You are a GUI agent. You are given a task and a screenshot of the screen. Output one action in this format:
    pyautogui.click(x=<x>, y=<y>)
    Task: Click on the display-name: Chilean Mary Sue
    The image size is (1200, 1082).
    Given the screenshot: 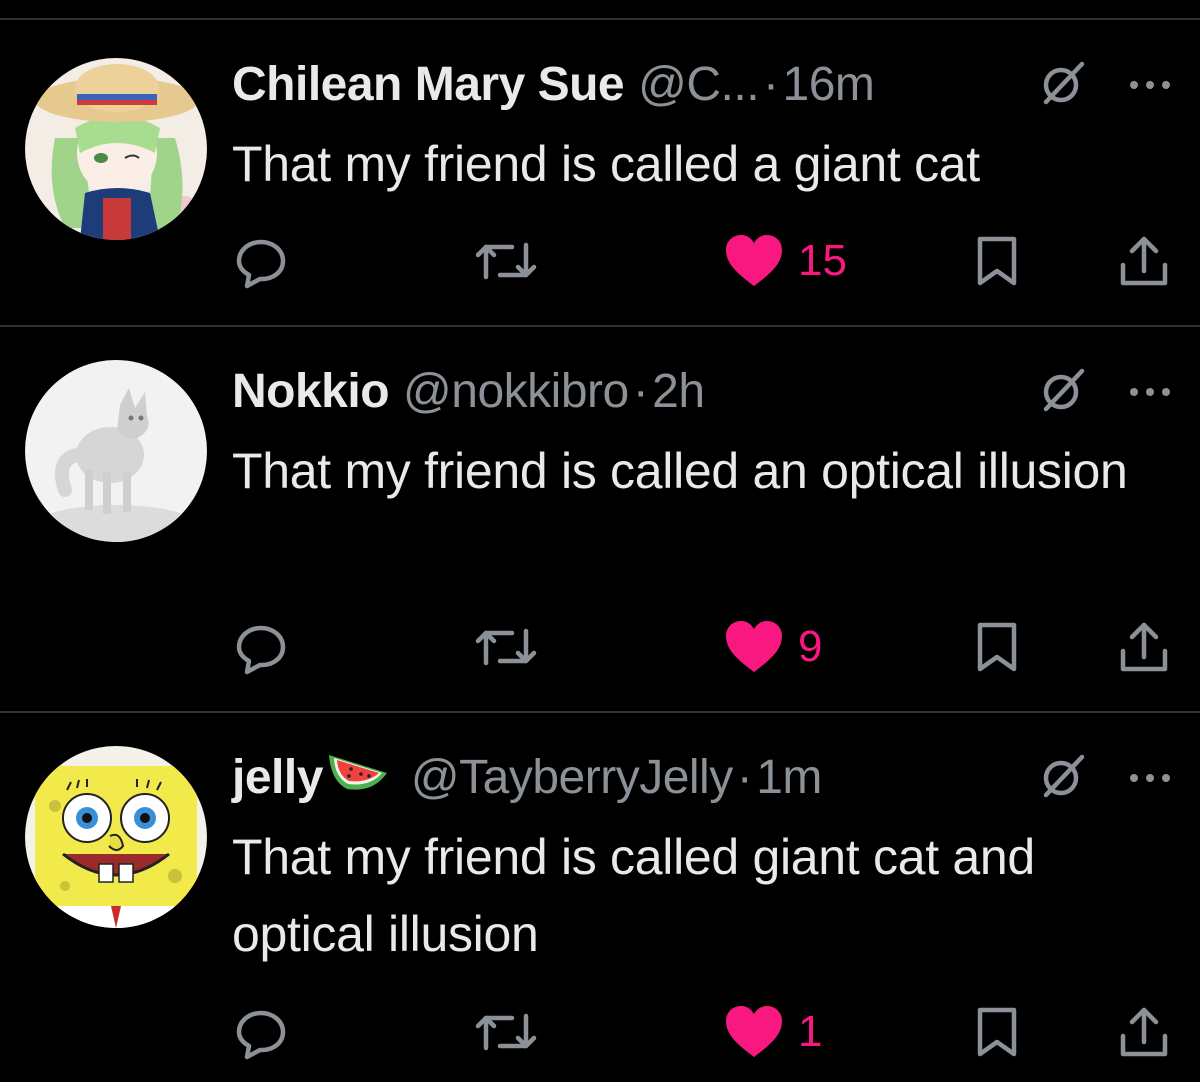 What is the action you would take?
    pyautogui.click(x=428, y=84)
    